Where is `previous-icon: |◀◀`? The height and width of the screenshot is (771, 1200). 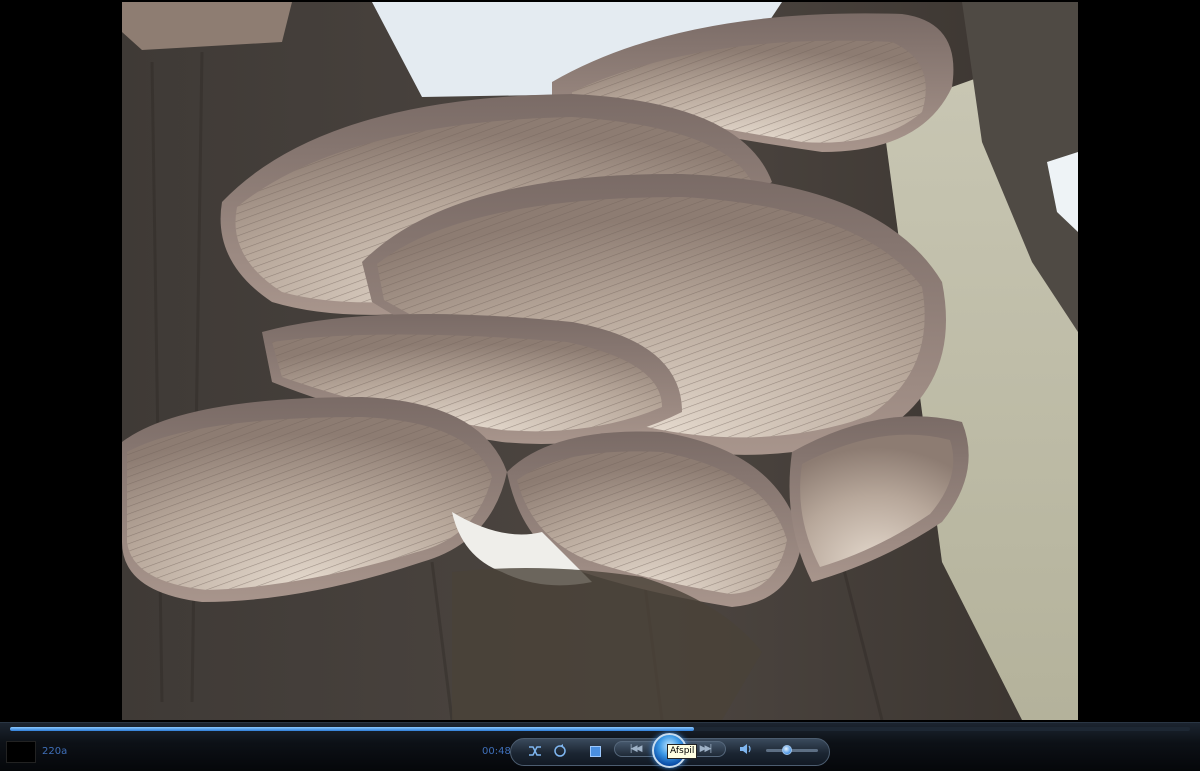
previous-icon: |◀◀ is located at coordinates (635, 749).